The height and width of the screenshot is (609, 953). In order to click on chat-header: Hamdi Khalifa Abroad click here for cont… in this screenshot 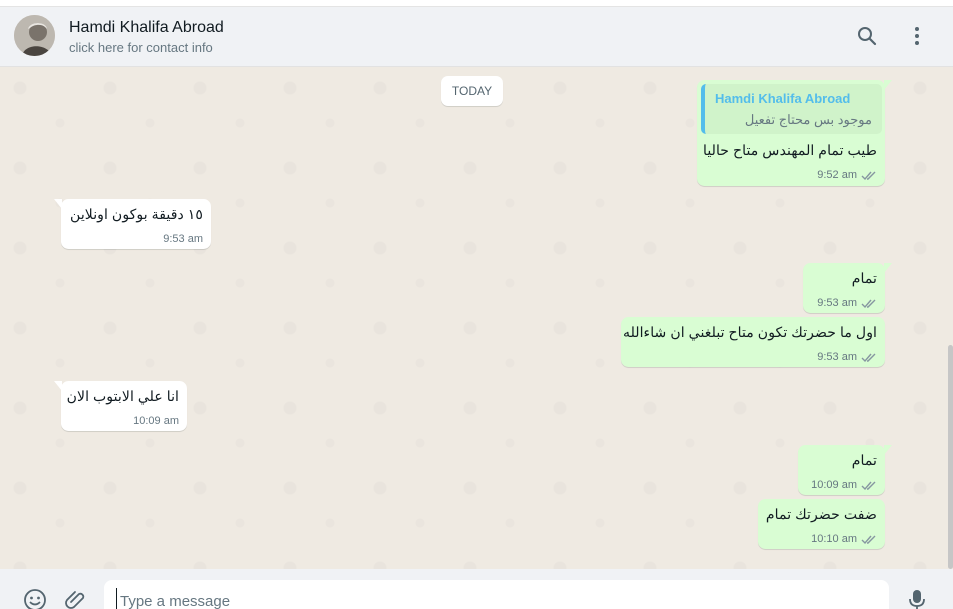, I will do `click(476, 37)`.